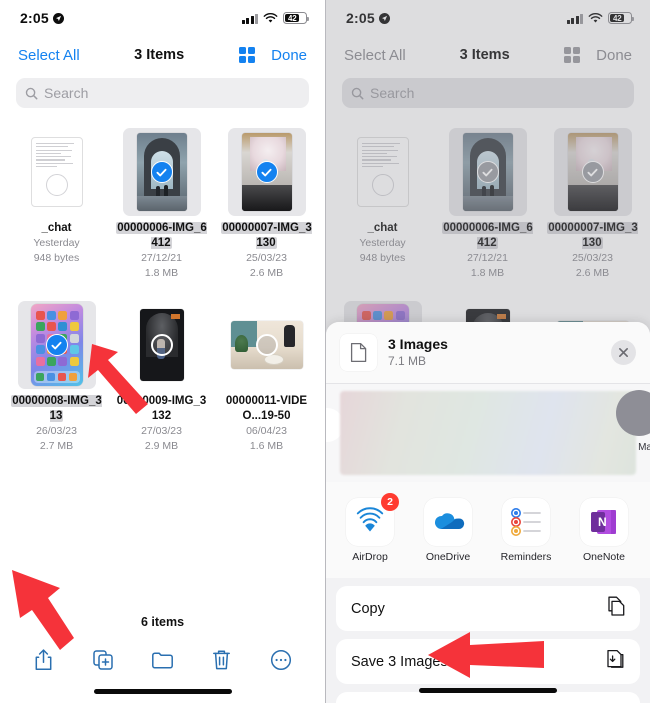  Describe the element at coordinates (162, 622) in the screenshot. I see `item-count-label: 6 items` at that location.